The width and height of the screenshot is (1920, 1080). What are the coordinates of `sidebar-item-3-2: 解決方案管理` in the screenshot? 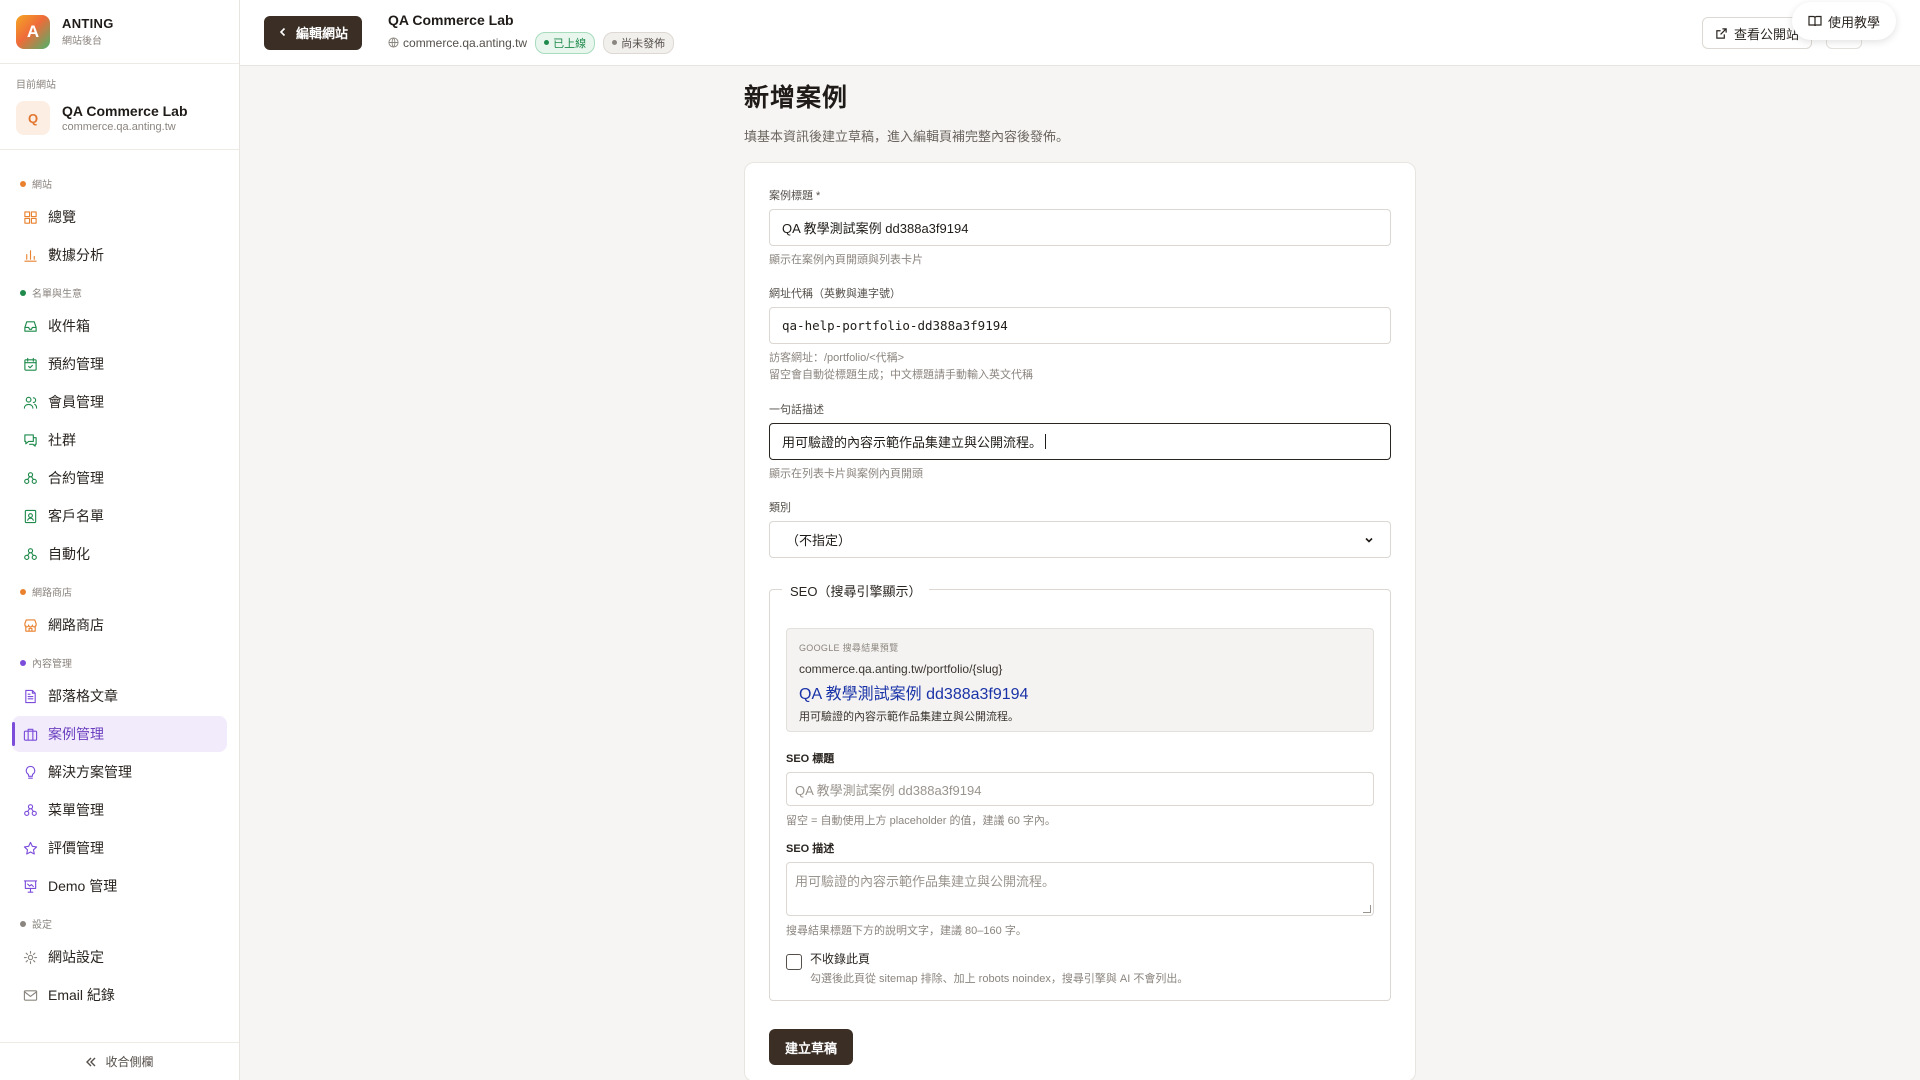 It's located at (119, 772).